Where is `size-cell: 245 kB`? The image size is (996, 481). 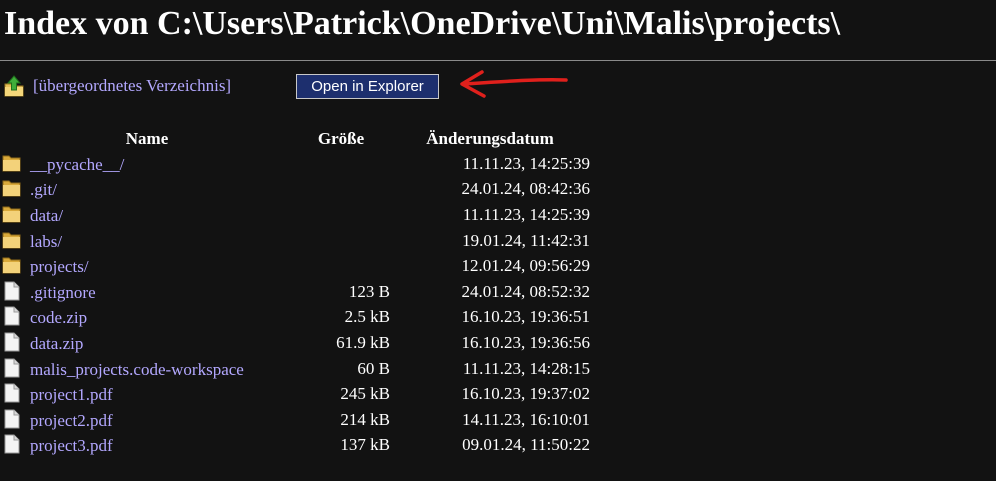
size-cell: 245 kB is located at coordinates (365, 394).